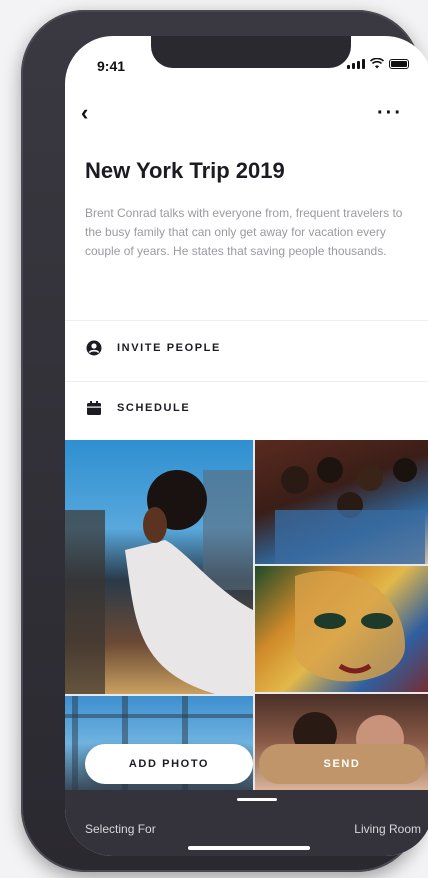 This screenshot has width=428, height=878. I want to click on invite-people-button: INVITE PEOPLE, so click(153, 348).